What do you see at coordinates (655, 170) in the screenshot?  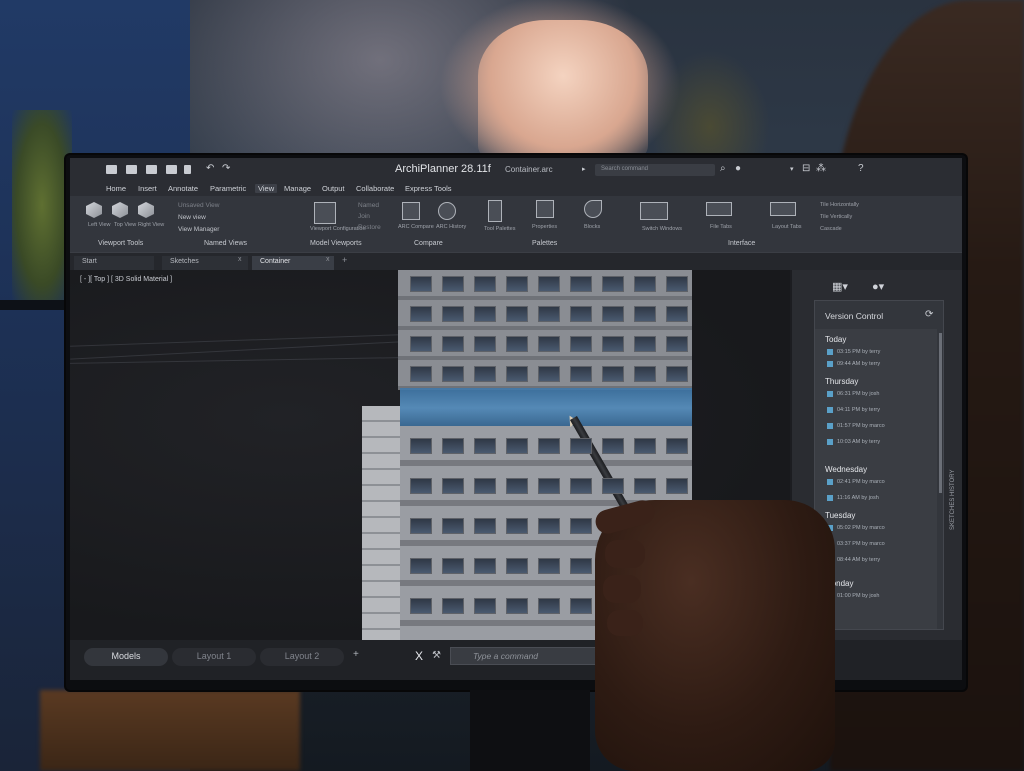 I see `search-input: Search command` at bounding box center [655, 170].